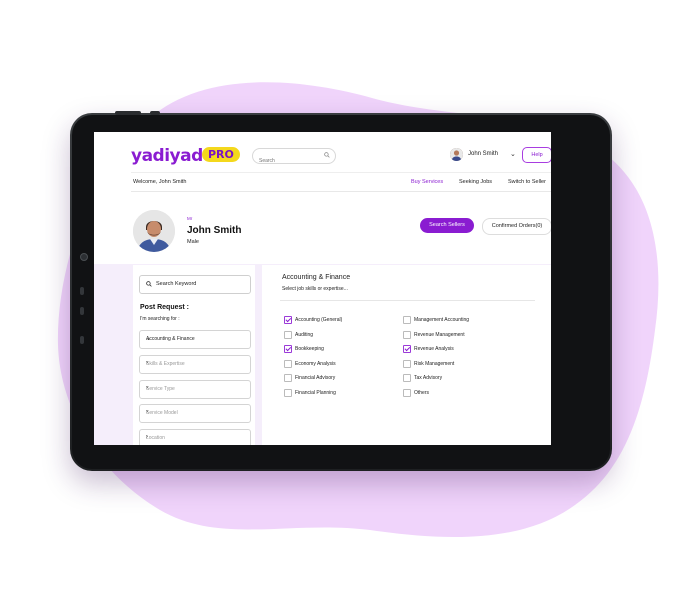 The width and height of the screenshot is (700, 600). Describe the element at coordinates (536, 155) in the screenshot. I see `help-button: Help` at that location.